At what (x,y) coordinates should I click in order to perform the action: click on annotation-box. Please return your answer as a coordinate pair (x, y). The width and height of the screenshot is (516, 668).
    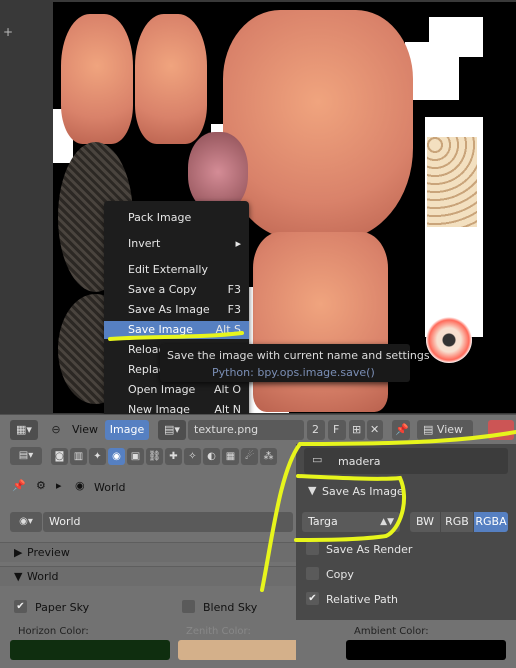
    Looking at the image, I should click on (350, 508).